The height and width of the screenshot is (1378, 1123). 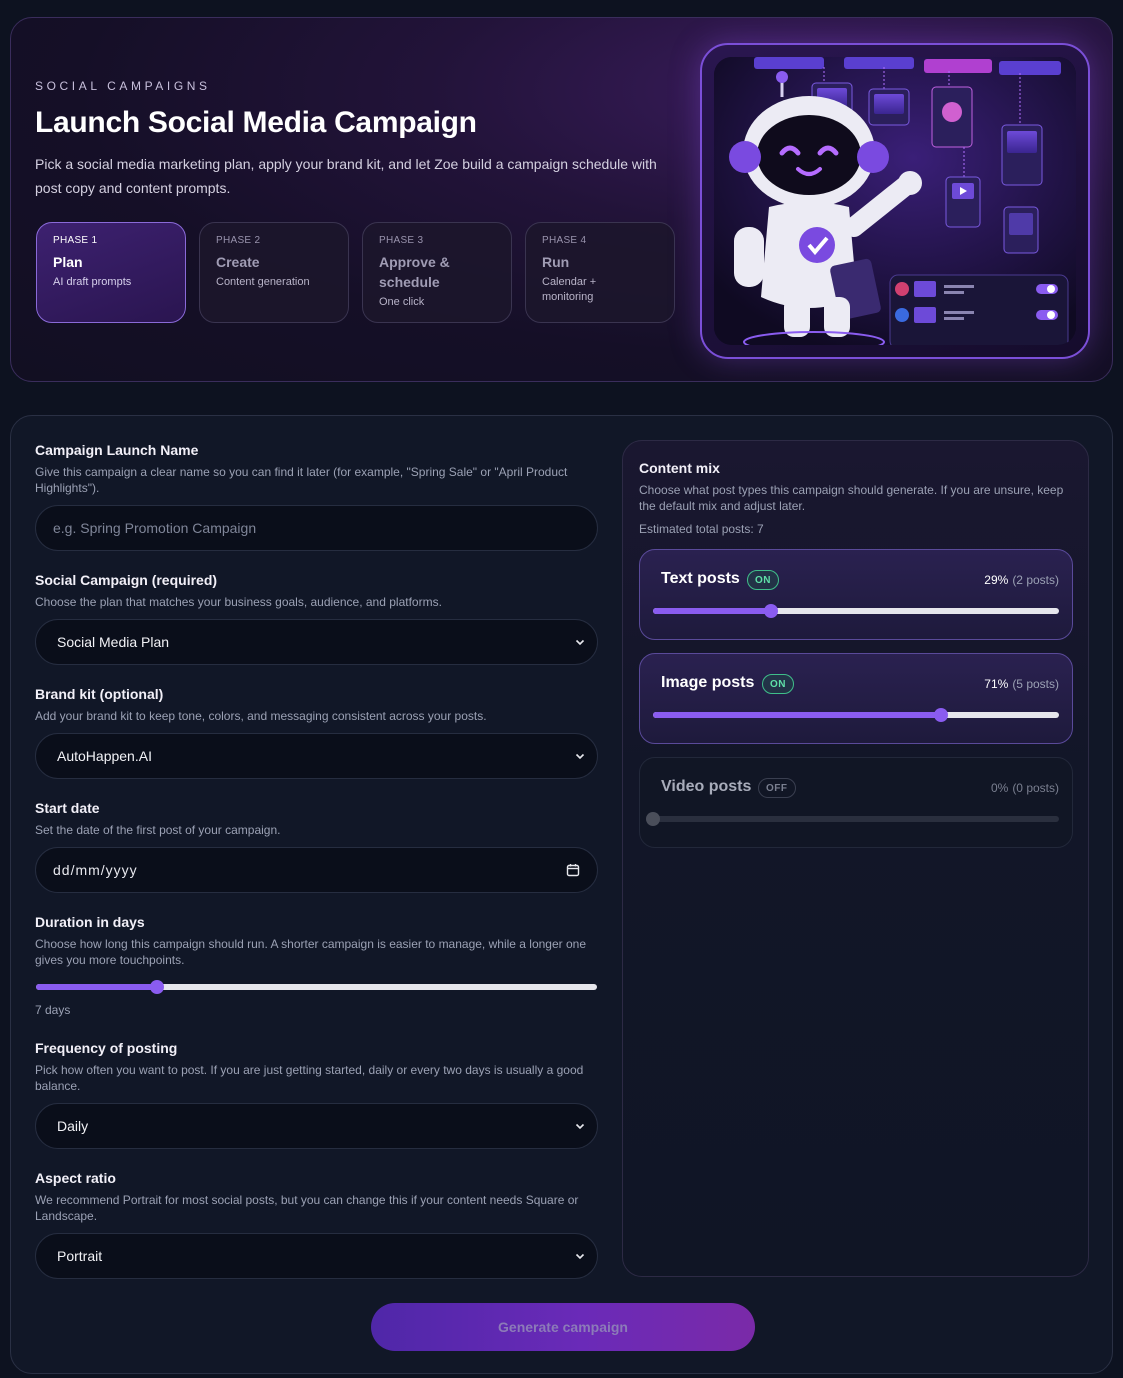 What do you see at coordinates (316, 1256) in the screenshot?
I see `aspect-ratio-select: Portrait` at bounding box center [316, 1256].